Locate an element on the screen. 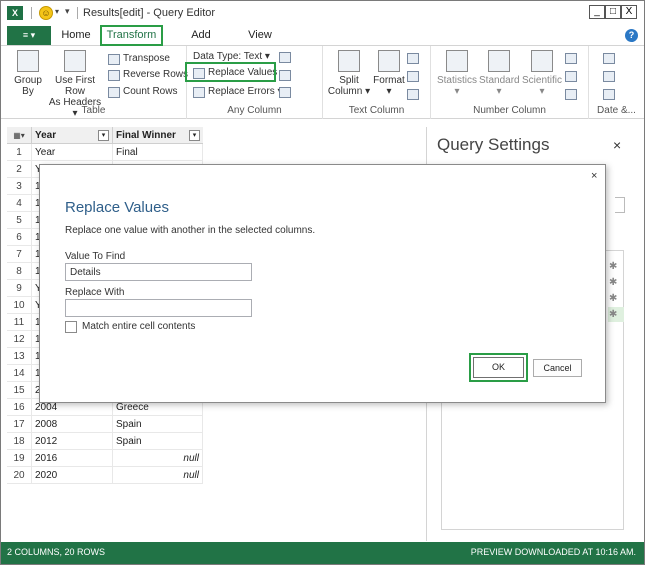 Image resolution: width=645 pixels, height=565 pixels. replace-errors-button: Replace Errors ▾ is located at coordinates (238, 92).